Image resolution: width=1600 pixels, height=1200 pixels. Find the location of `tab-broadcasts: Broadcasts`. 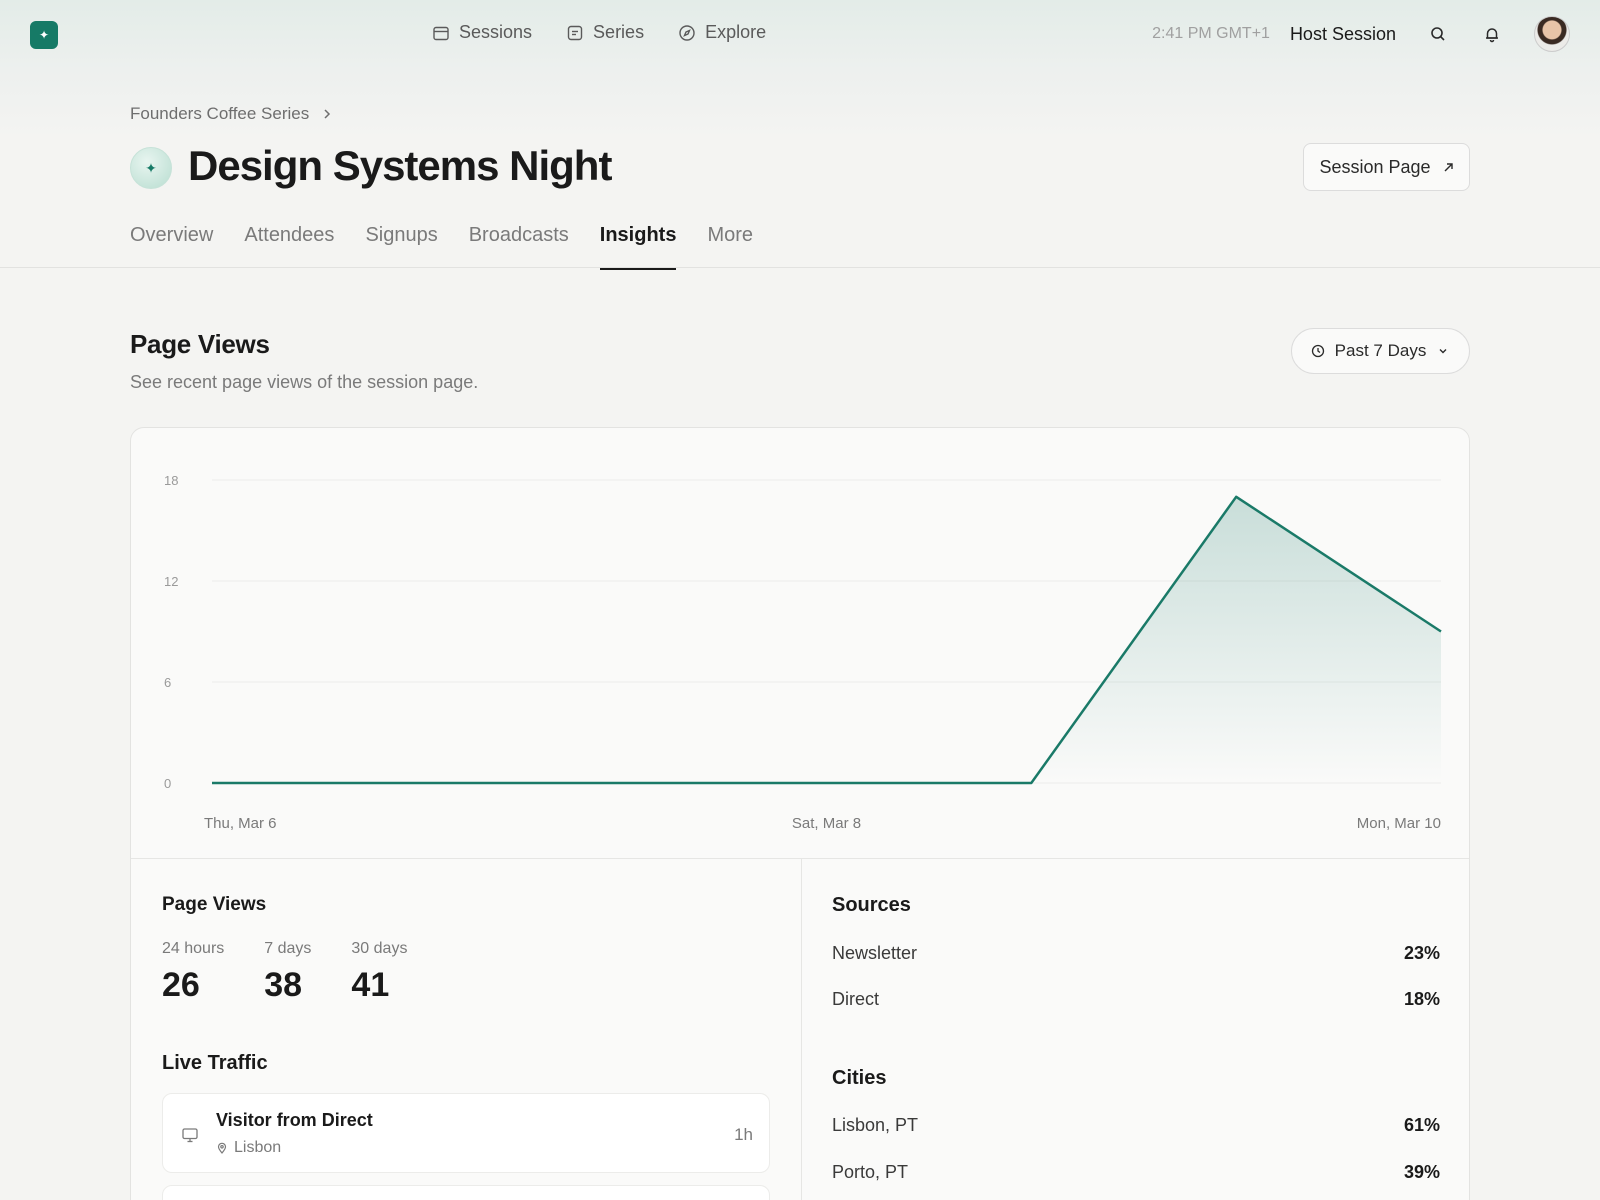

tab-broadcasts: Broadcasts is located at coordinates (519, 246).